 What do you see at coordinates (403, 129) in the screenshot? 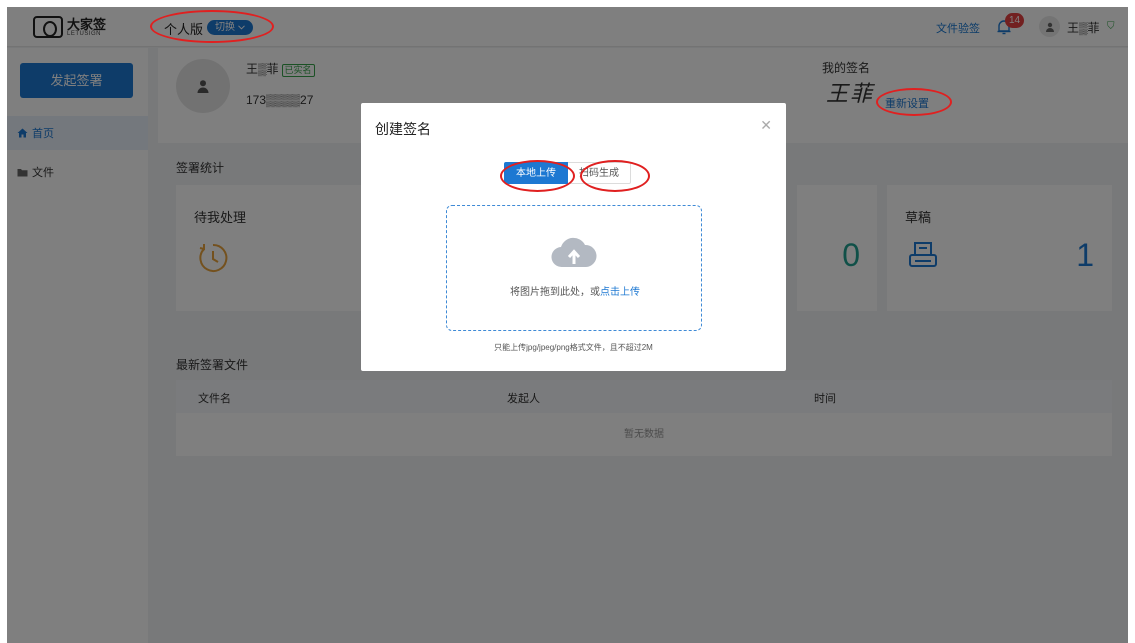
I see `dialog-title: 创建签名` at bounding box center [403, 129].